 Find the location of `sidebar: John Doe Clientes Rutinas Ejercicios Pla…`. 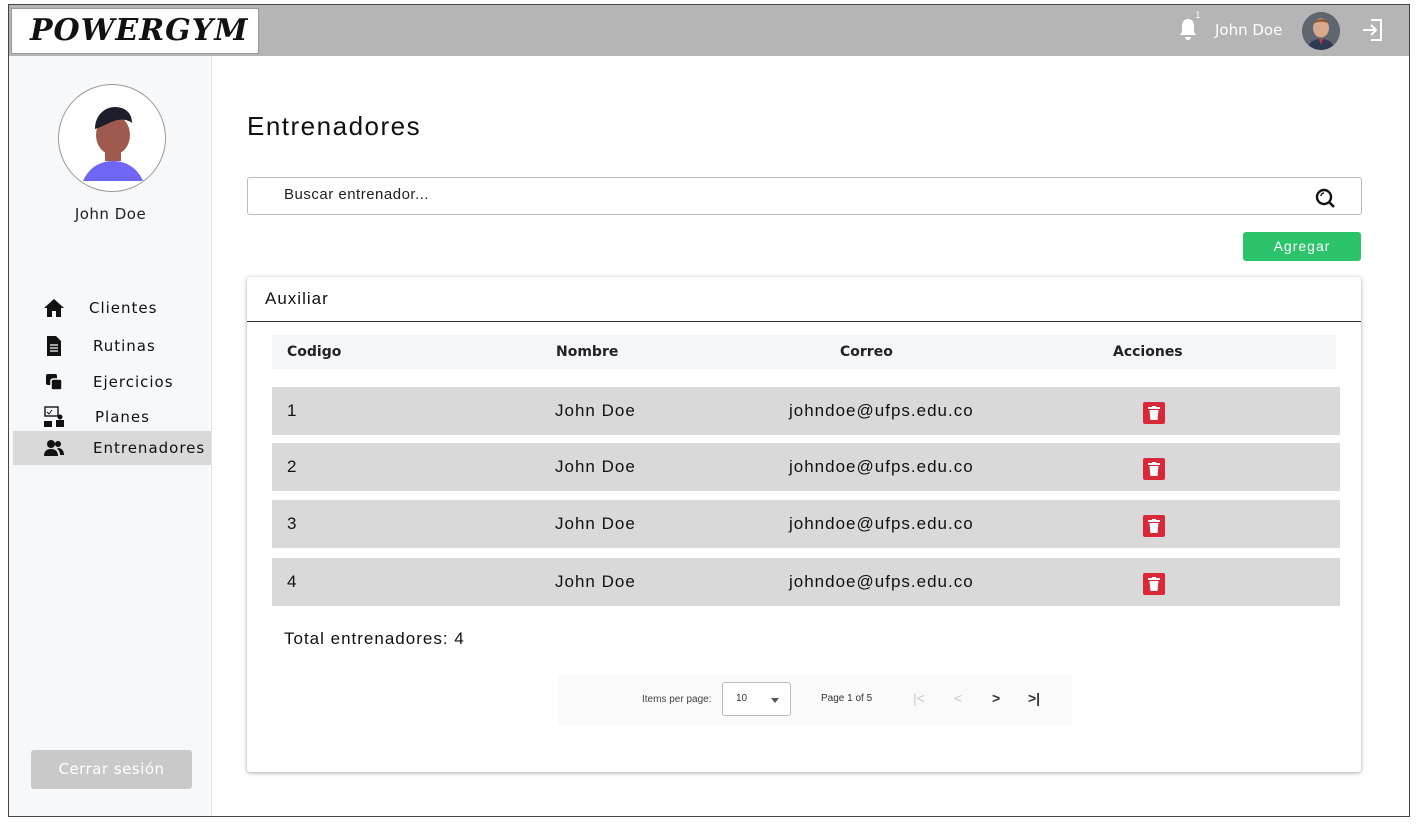

sidebar: John Doe Clientes Rutinas Ejercicios Pla… is located at coordinates (110, 436).